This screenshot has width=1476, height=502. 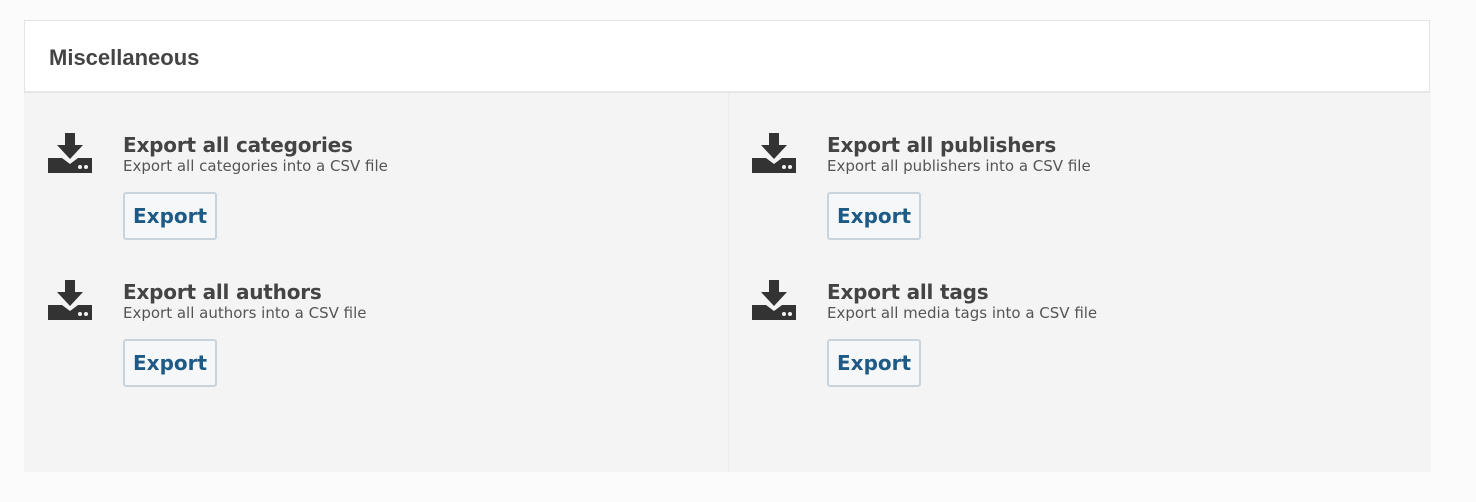 What do you see at coordinates (727, 56) in the screenshot?
I see `panel-header: Miscellaneous` at bounding box center [727, 56].